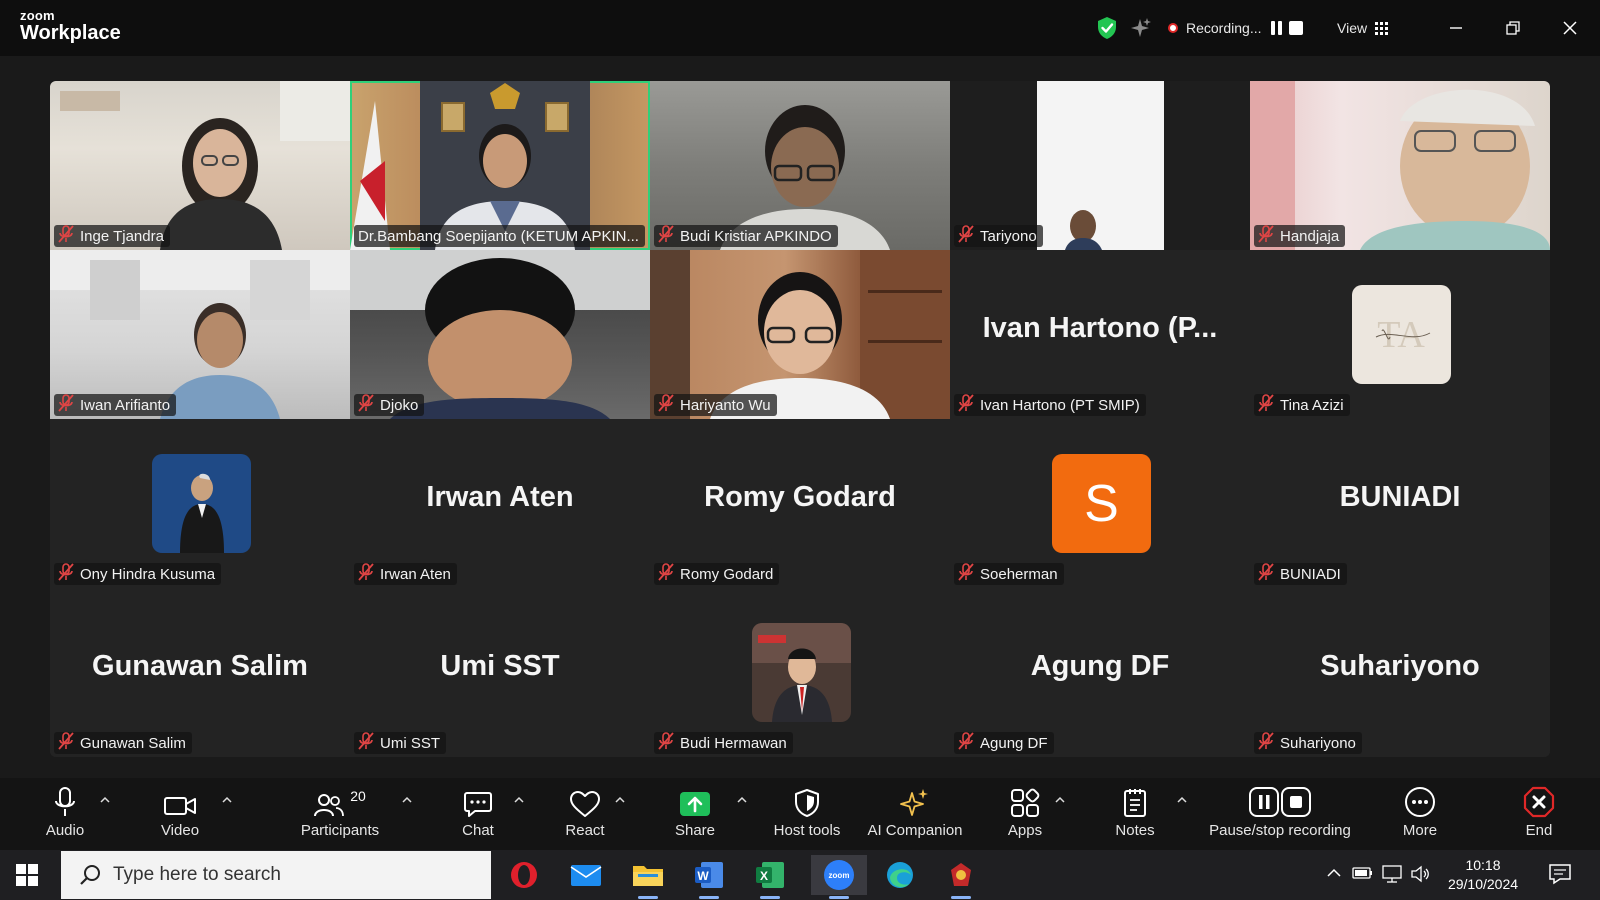 The width and height of the screenshot is (1600, 900). I want to click on video-tile: Inge Tjandra, so click(200, 165).